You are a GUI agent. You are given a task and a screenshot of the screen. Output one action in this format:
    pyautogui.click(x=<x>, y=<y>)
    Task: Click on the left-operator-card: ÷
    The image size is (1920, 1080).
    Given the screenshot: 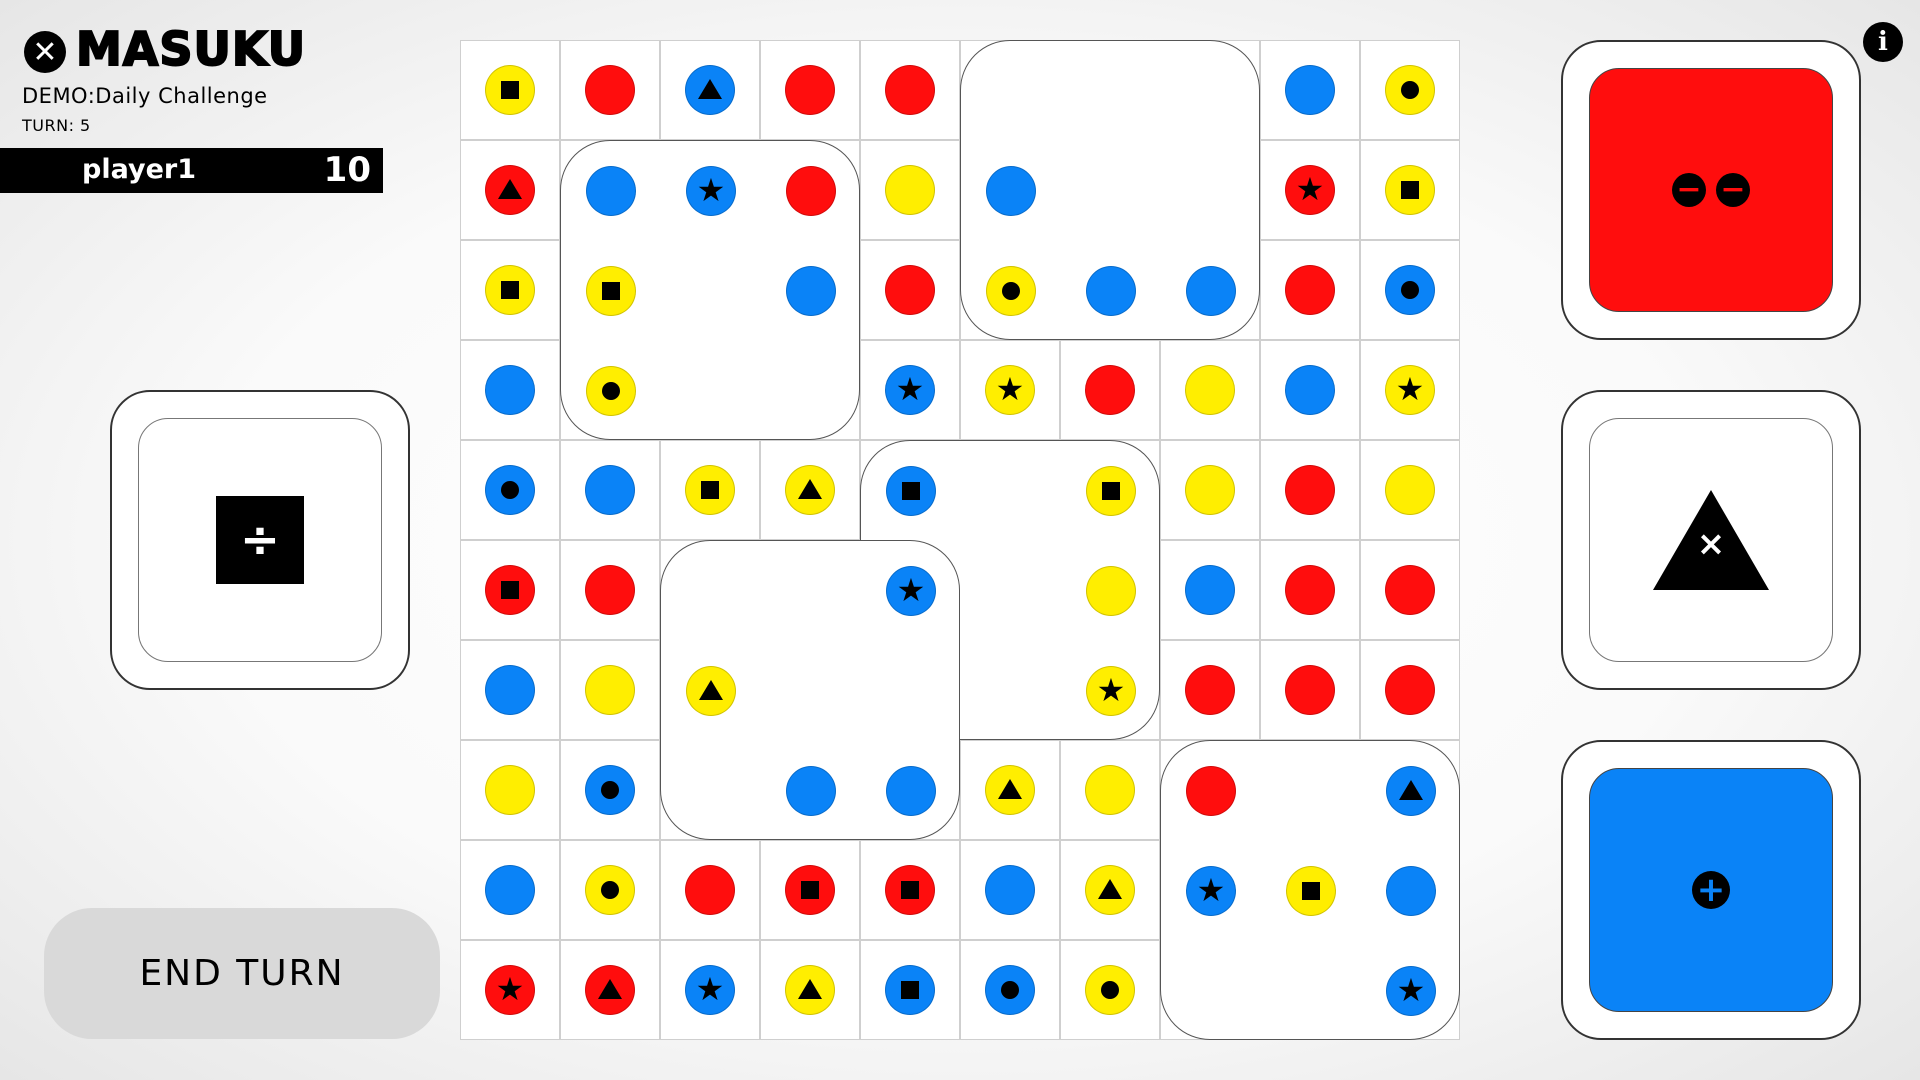 What is the action you would take?
    pyautogui.click(x=260, y=540)
    